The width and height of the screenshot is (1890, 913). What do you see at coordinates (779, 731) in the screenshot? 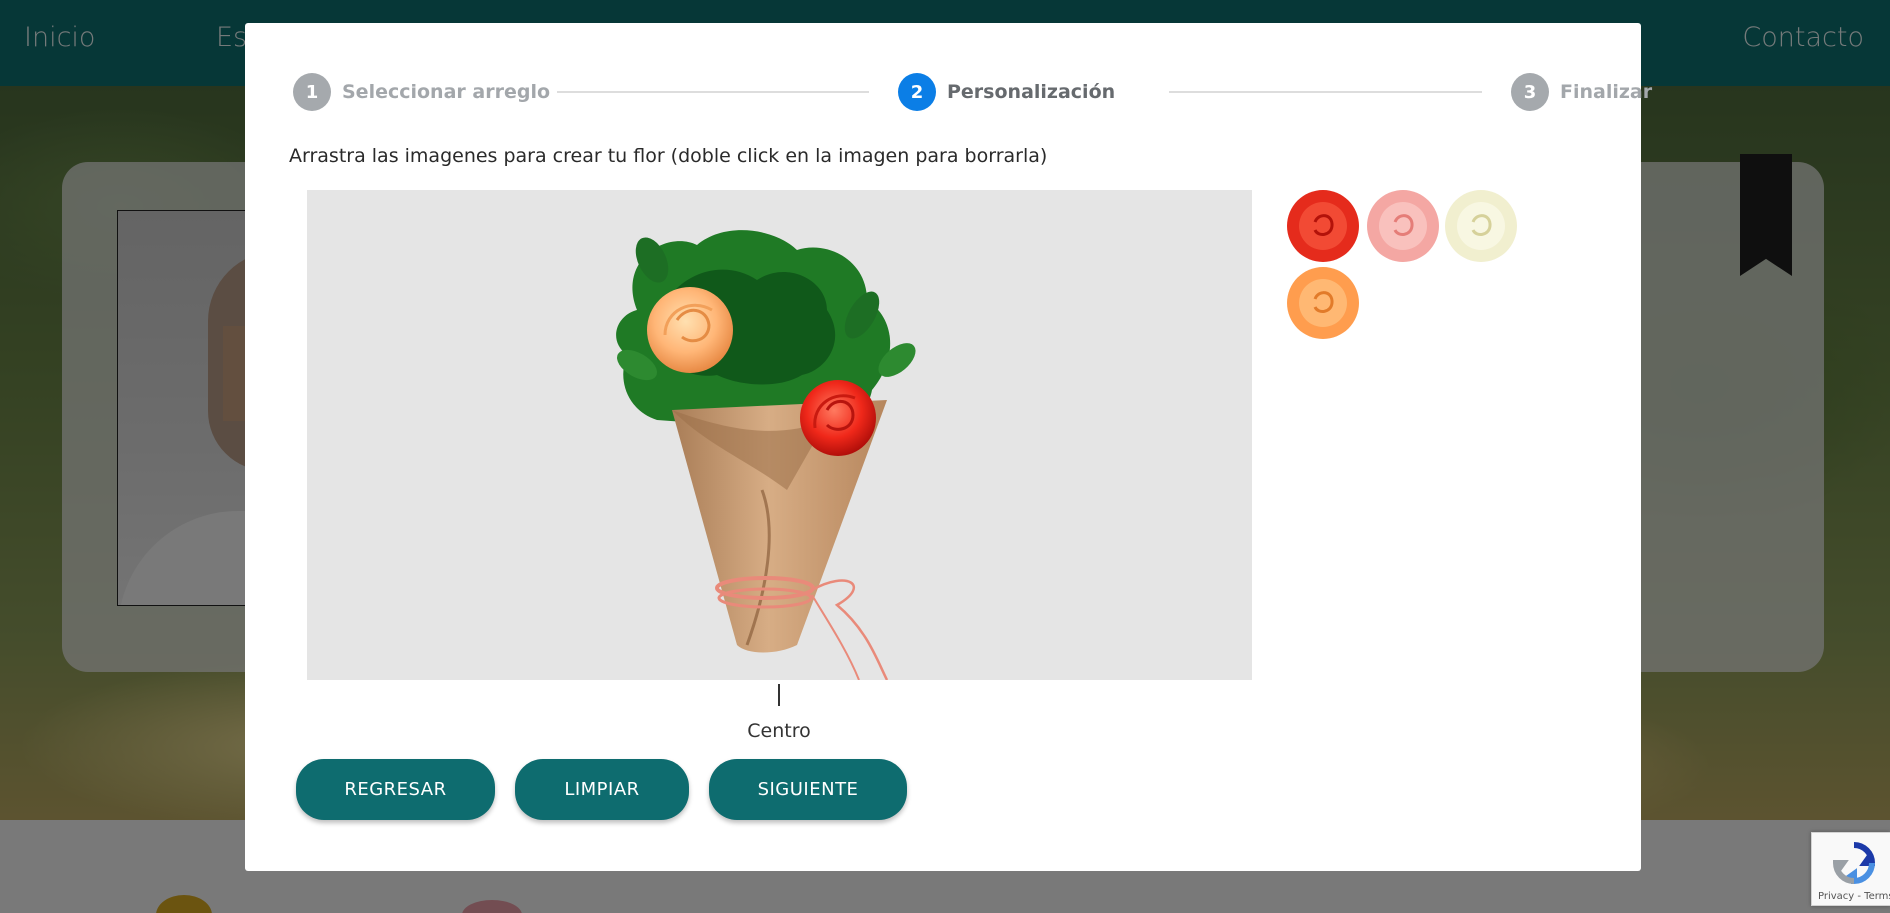
I see `center-label: Centro` at bounding box center [779, 731].